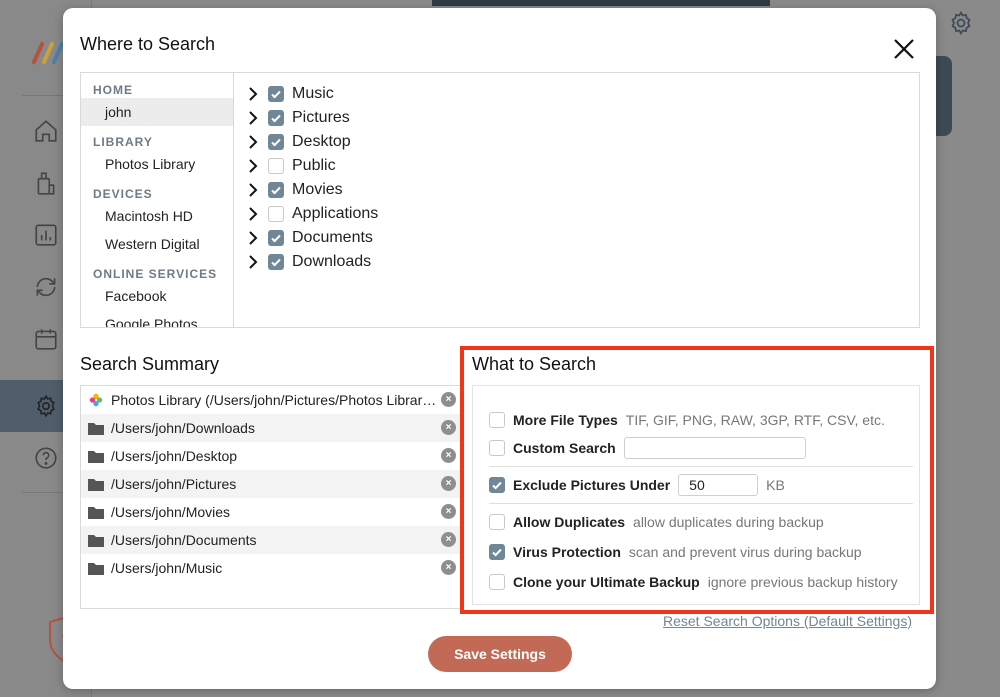 This screenshot has height=697, width=1000. I want to click on source-item-photos-library: Photos Library, so click(157, 164).